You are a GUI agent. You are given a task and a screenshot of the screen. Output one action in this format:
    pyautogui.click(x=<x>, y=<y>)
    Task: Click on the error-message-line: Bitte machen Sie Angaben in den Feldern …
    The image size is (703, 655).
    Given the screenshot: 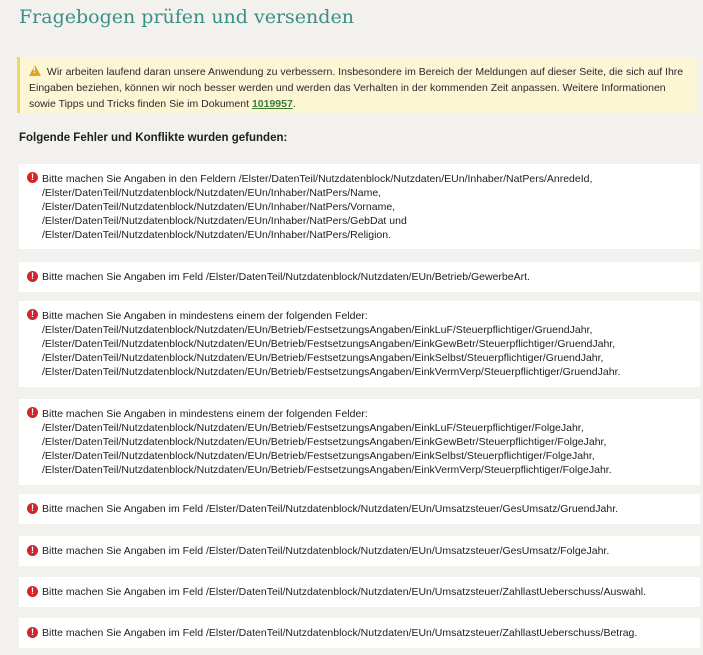 What is the action you would take?
    pyautogui.click(x=317, y=179)
    